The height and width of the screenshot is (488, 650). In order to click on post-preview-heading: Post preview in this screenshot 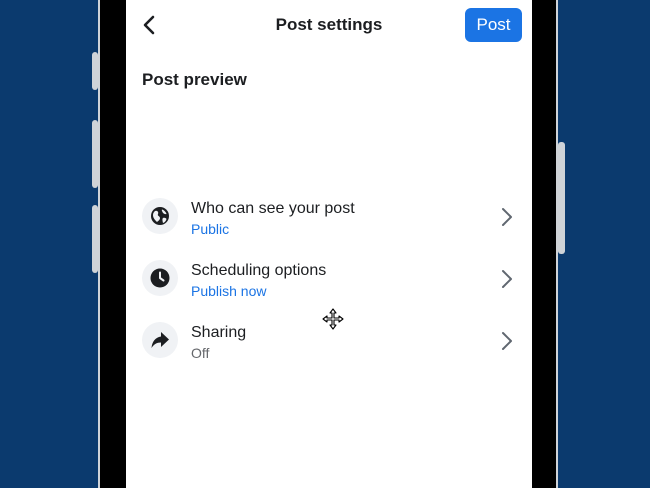, I will do `click(194, 79)`.